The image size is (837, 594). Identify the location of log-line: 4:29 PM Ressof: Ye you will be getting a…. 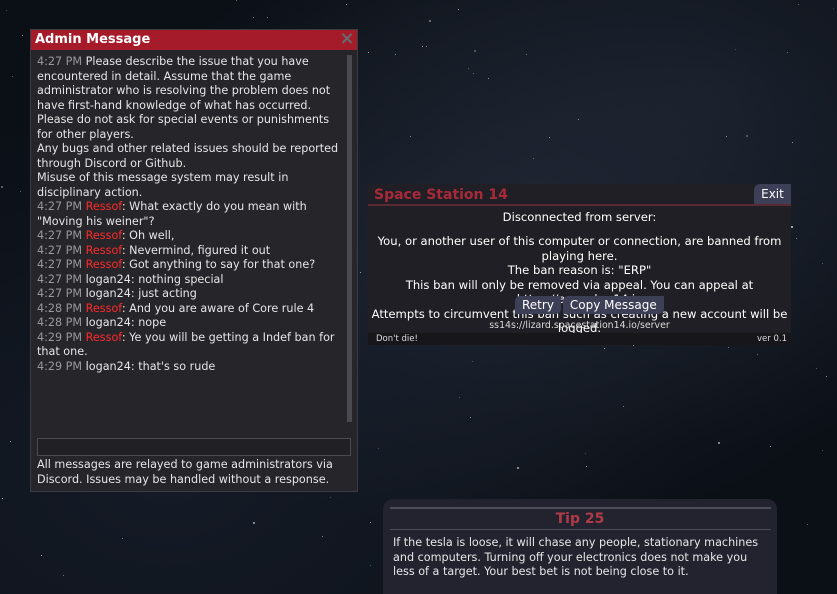
(191, 345).